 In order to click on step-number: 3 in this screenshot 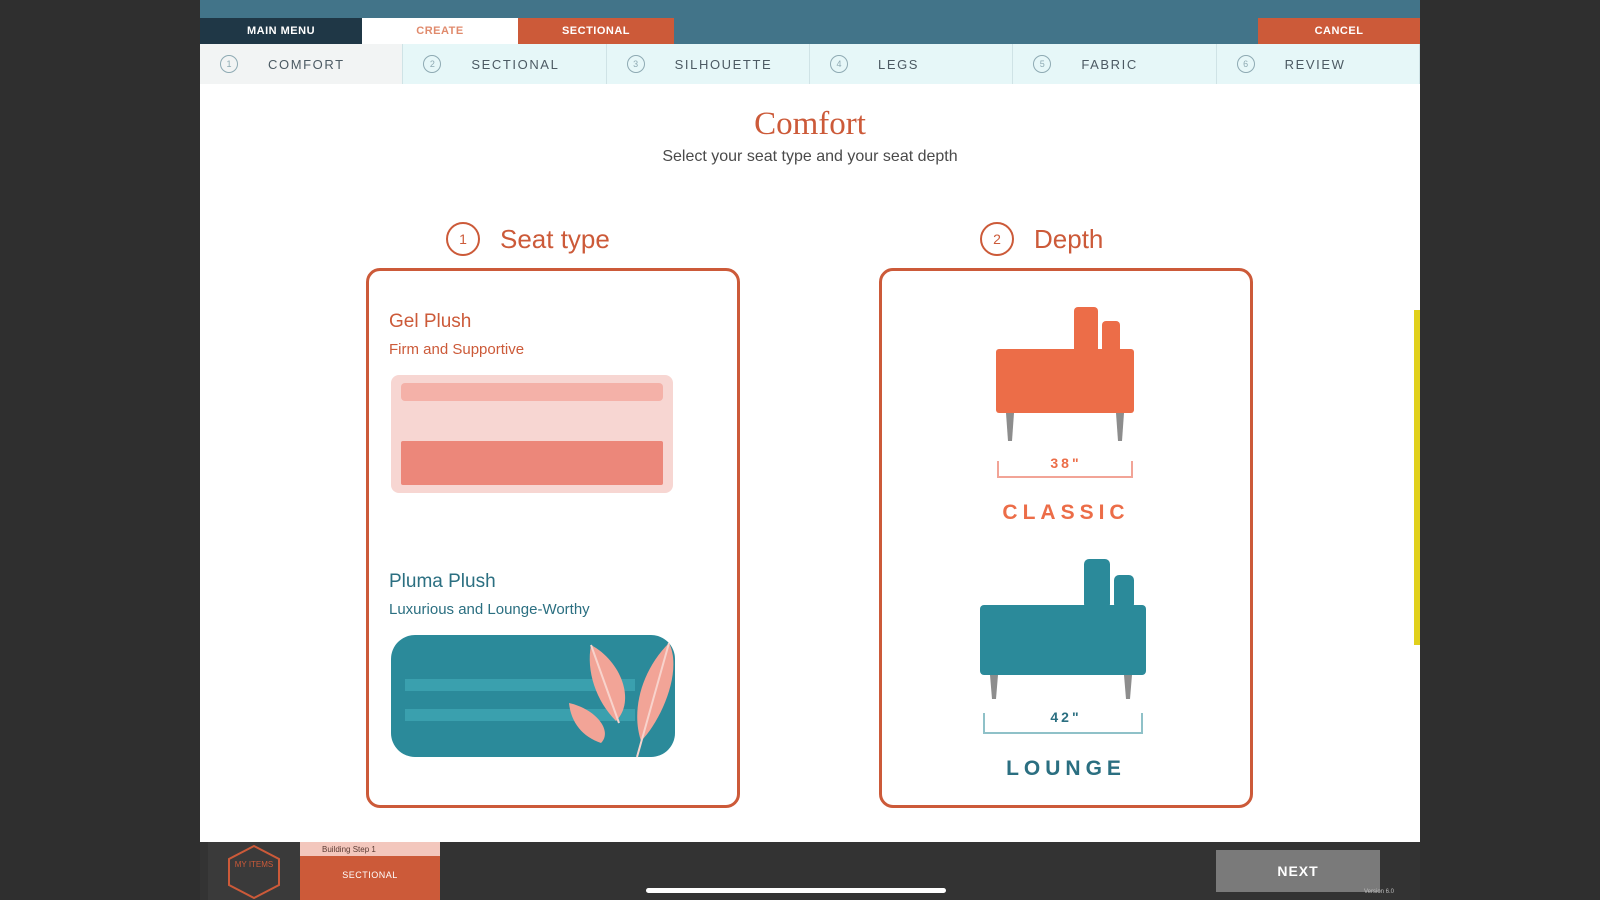, I will do `click(635, 64)`.